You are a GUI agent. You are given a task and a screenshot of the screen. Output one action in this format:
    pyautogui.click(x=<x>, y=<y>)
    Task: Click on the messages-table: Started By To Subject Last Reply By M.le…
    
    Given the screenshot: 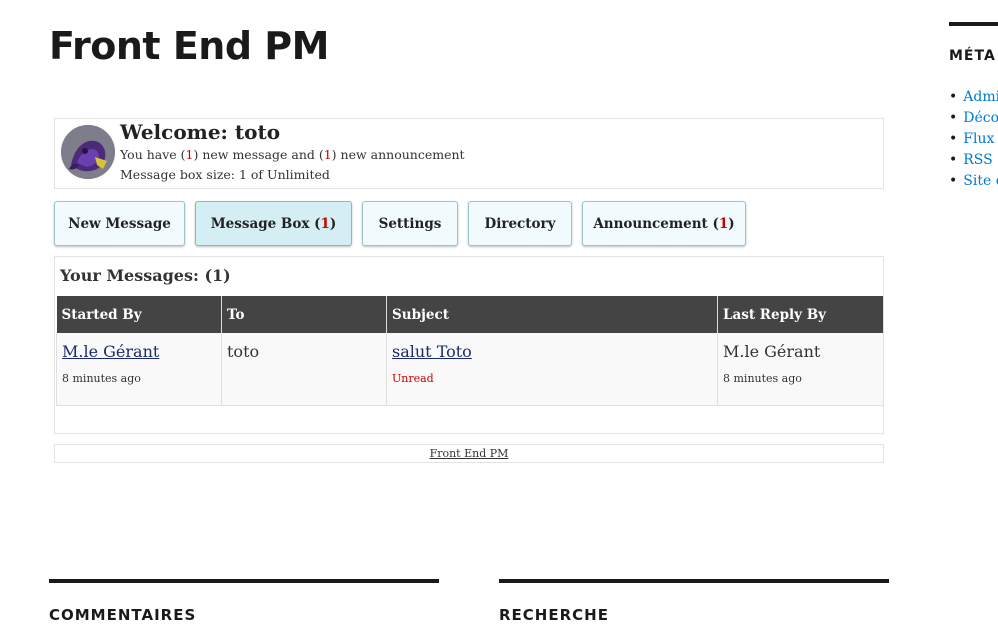 What is the action you would take?
    pyautogui.click(x=470, y=351)
    